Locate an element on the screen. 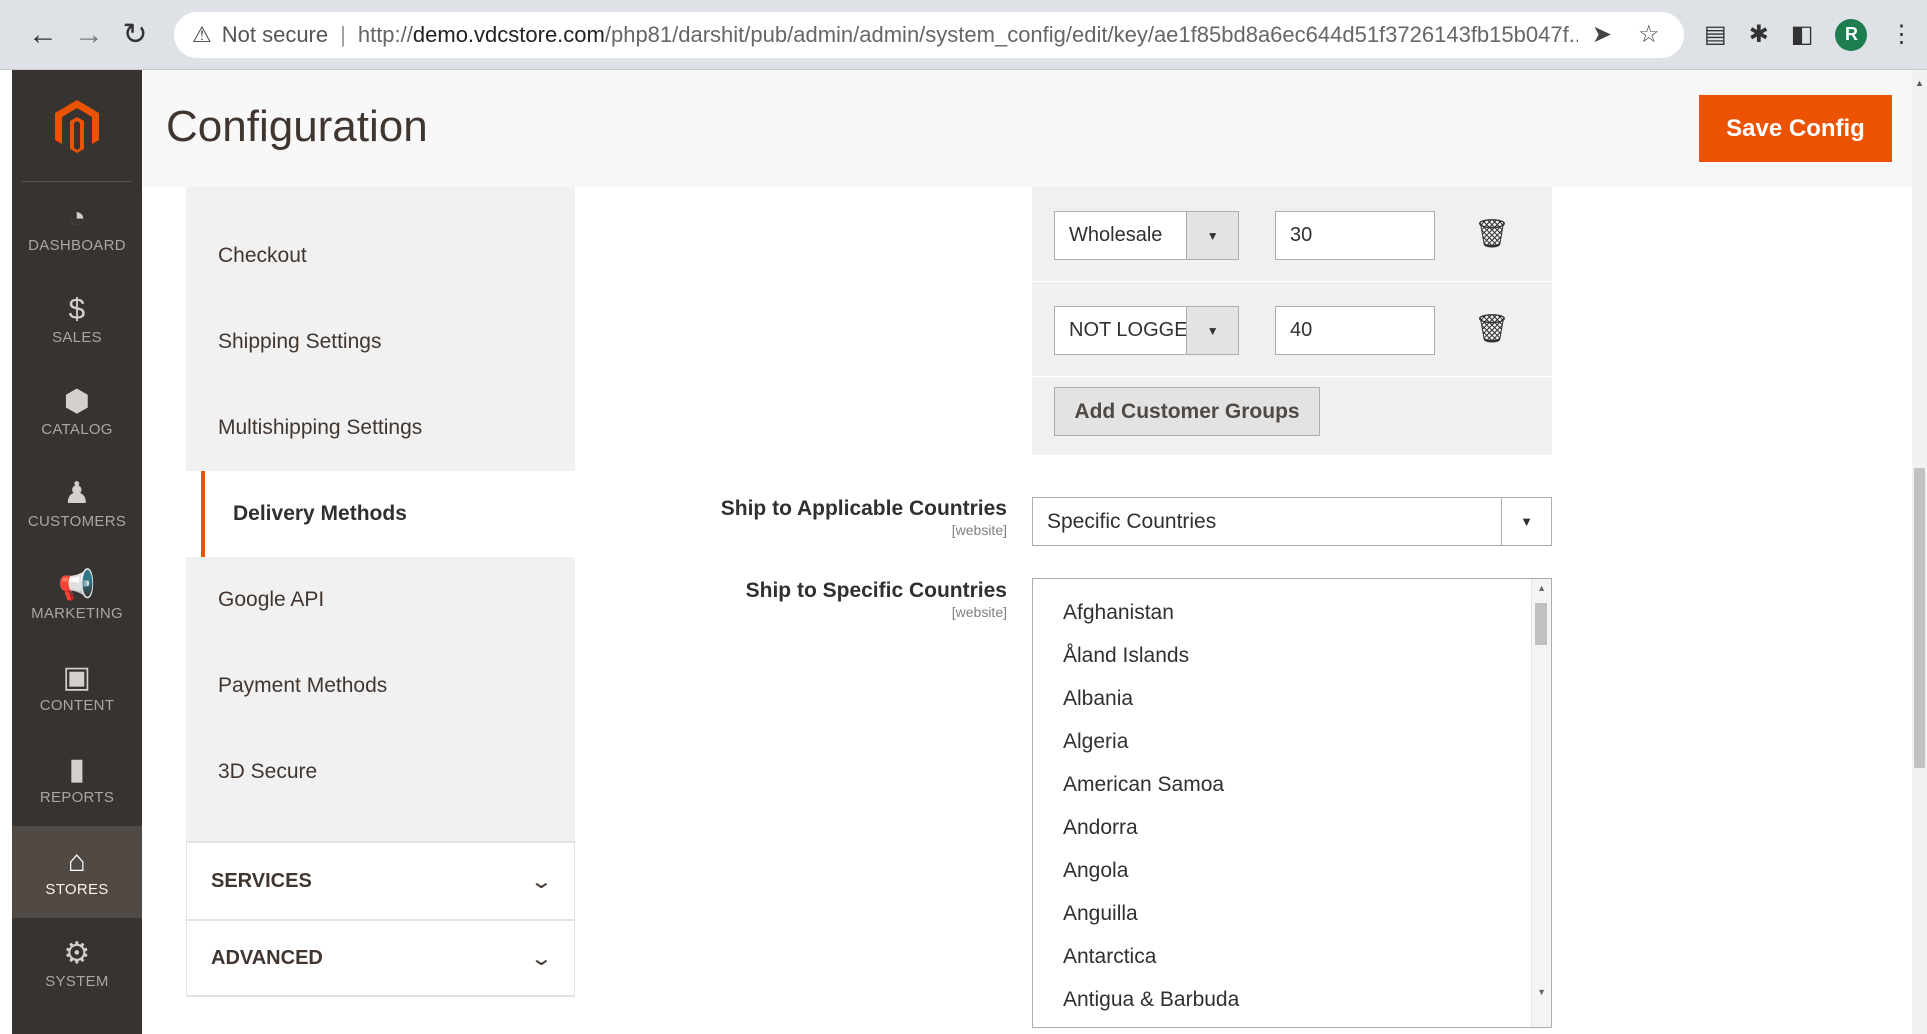 This screenshot has height=1034, width=1927. config-section-title: ADVANCED is located at coordinates (267, 957).